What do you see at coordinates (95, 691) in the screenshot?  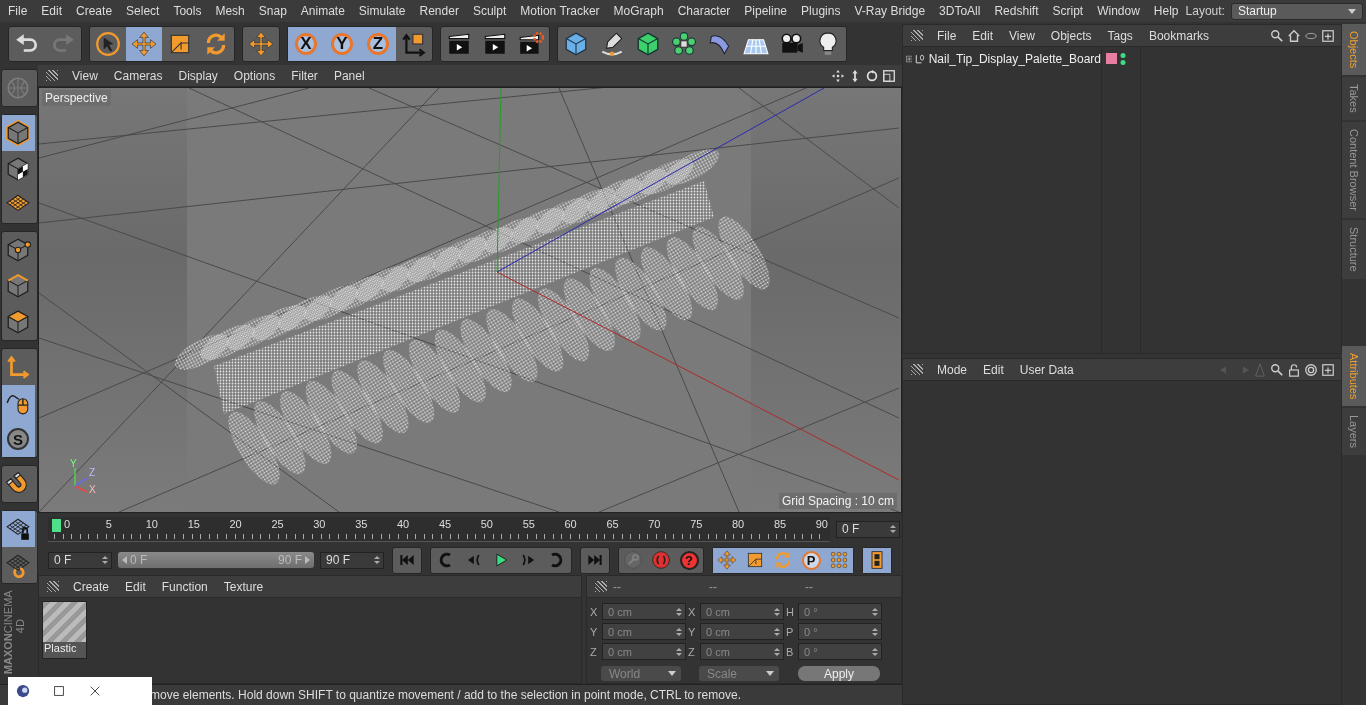 I see `close-icon` at bounding box center [95, 691].